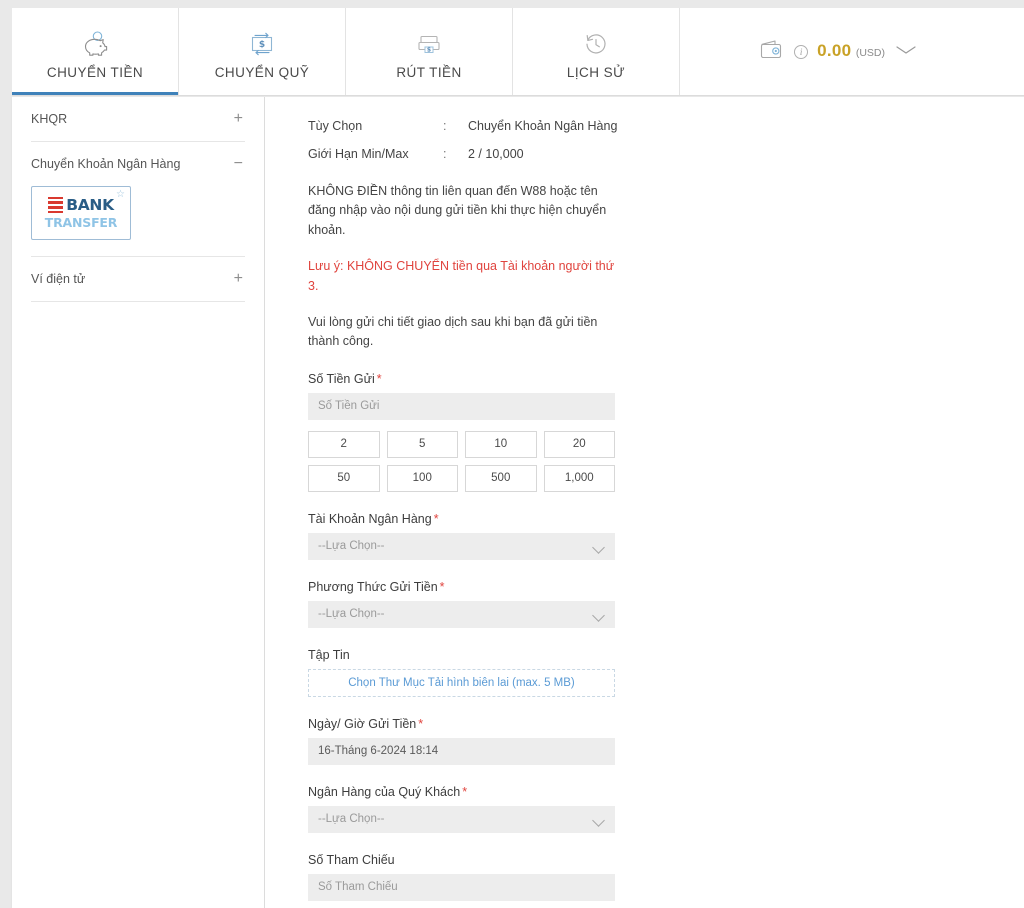 Image resolution: width=1024 pixels, height=908 pixels. Describe the element at coordinates (666, 724) in the screenshot. I see `field-label: Ngày/ Giờ Gửi Tiền *` at that location.